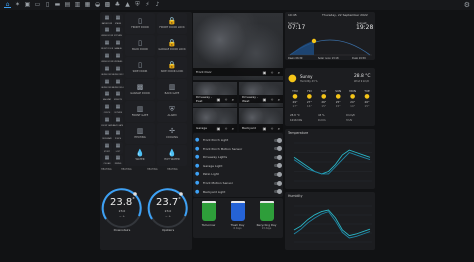 The width and height of the screenshot is (474, 262). Describe the element at coordinates (37, 5) in the screenshot. I see `tv-icon: ▭` at that location.